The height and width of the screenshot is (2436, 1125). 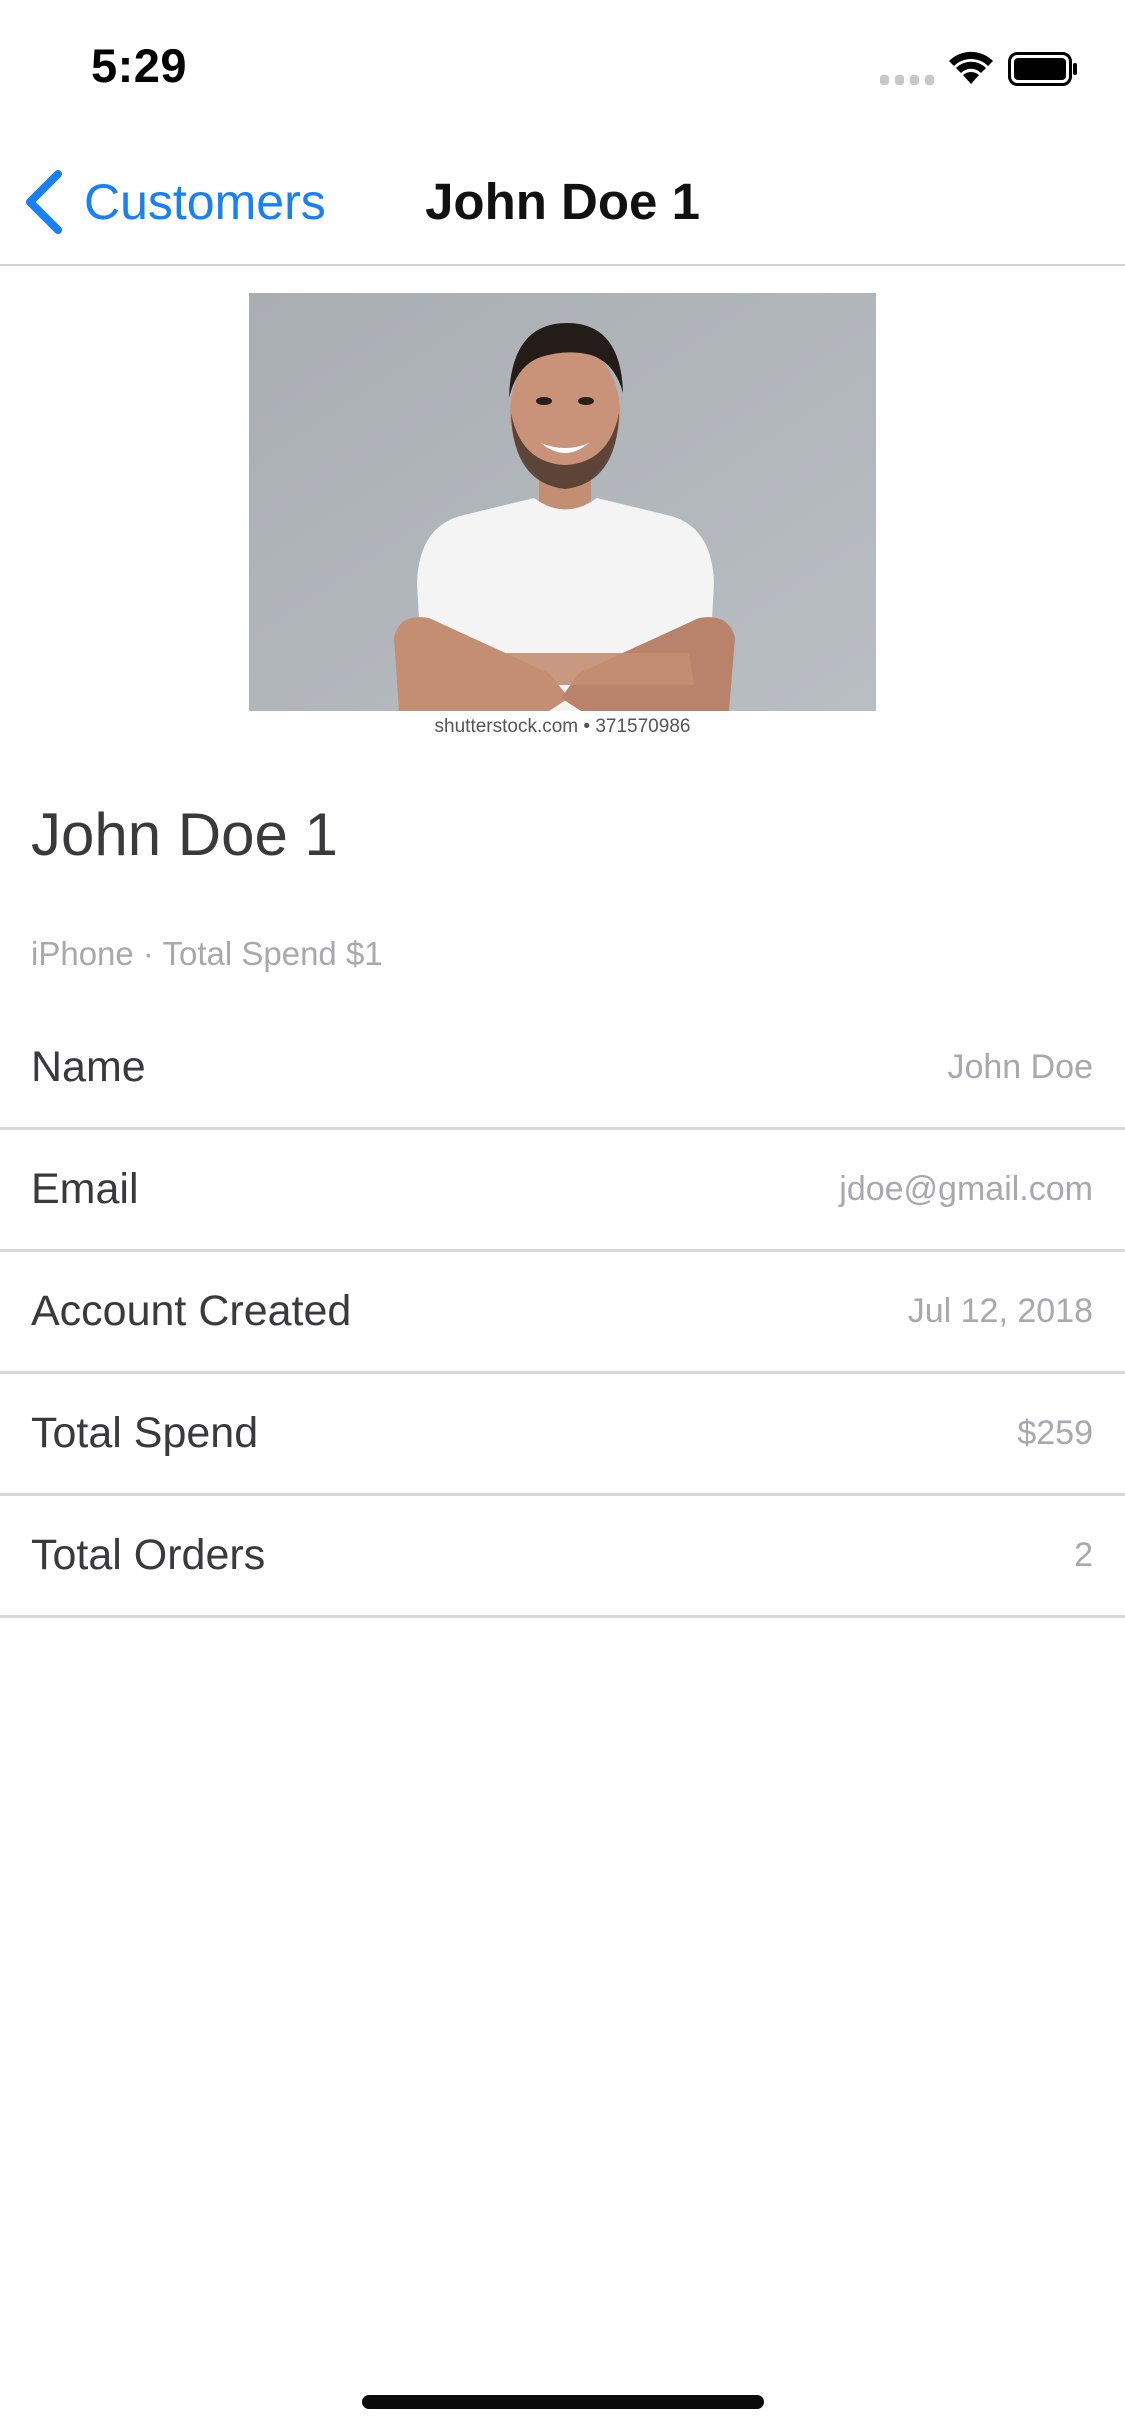 What do you see at coordinates (562, 502) in the screenshot?
I see `customer-photo` at bounding box center [562, 502].